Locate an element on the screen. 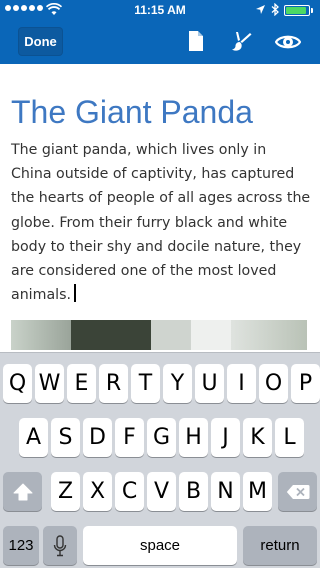 The image size is (320, 568). shift-icon is located at coordinates (22, 491).